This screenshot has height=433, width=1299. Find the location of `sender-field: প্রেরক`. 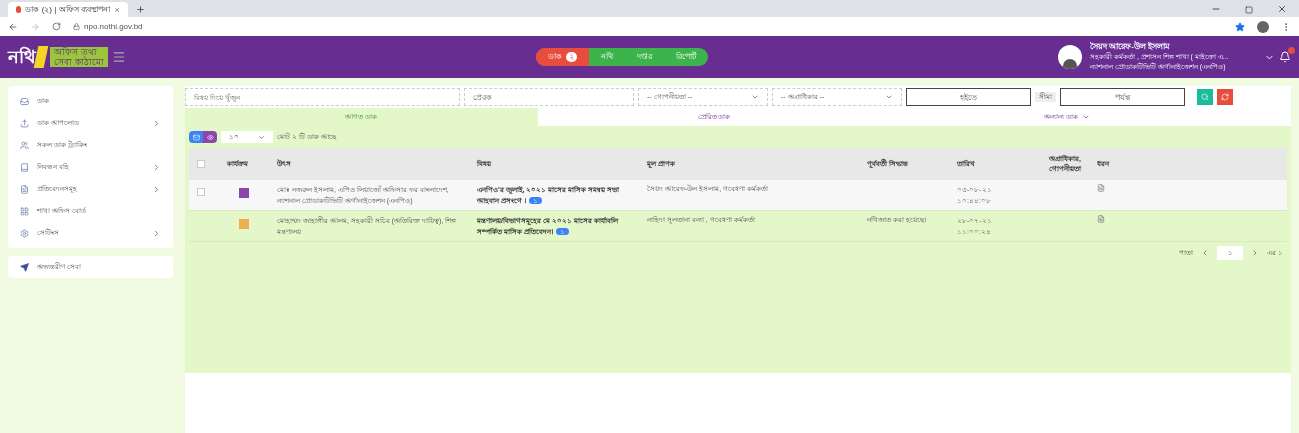

sender-field: প্রেরক is located at coordinates (549, 97).